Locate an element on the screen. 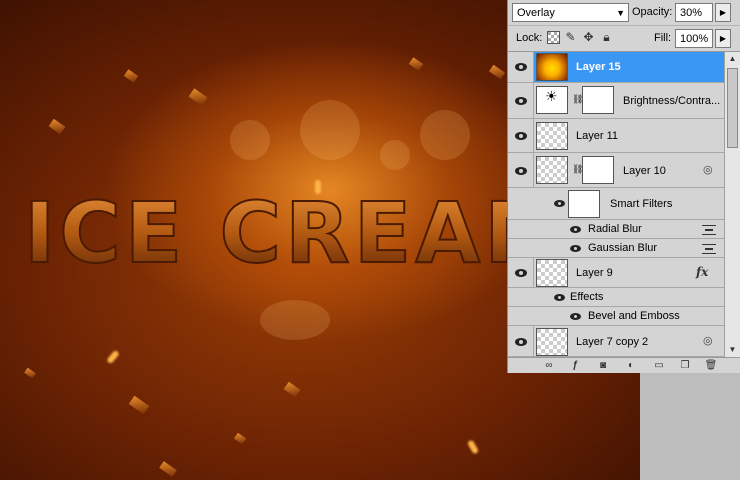  layer-row-gaussian-blur: Gaussian Blur is located at coordinates (616, 248).